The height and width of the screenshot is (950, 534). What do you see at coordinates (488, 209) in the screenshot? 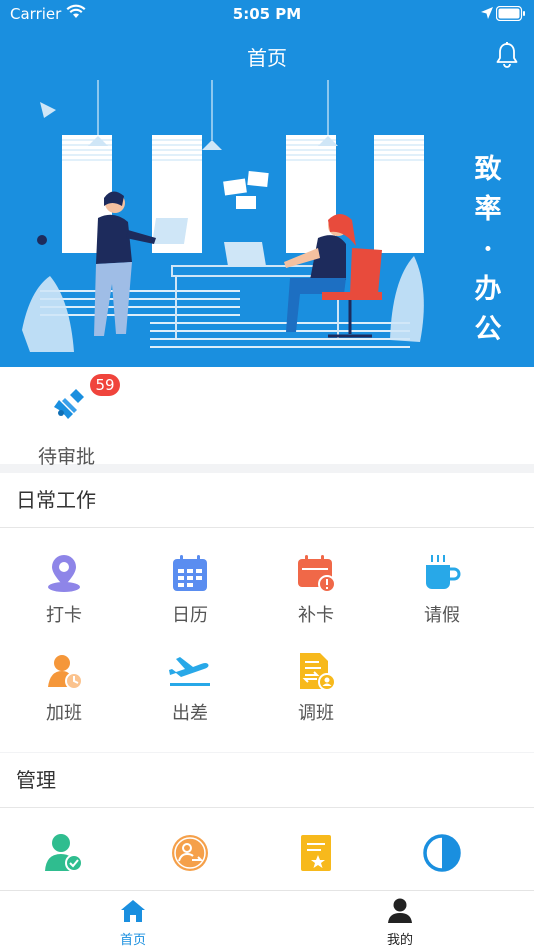
I see `slogan-char: 率` at bounding box center [488, 209].